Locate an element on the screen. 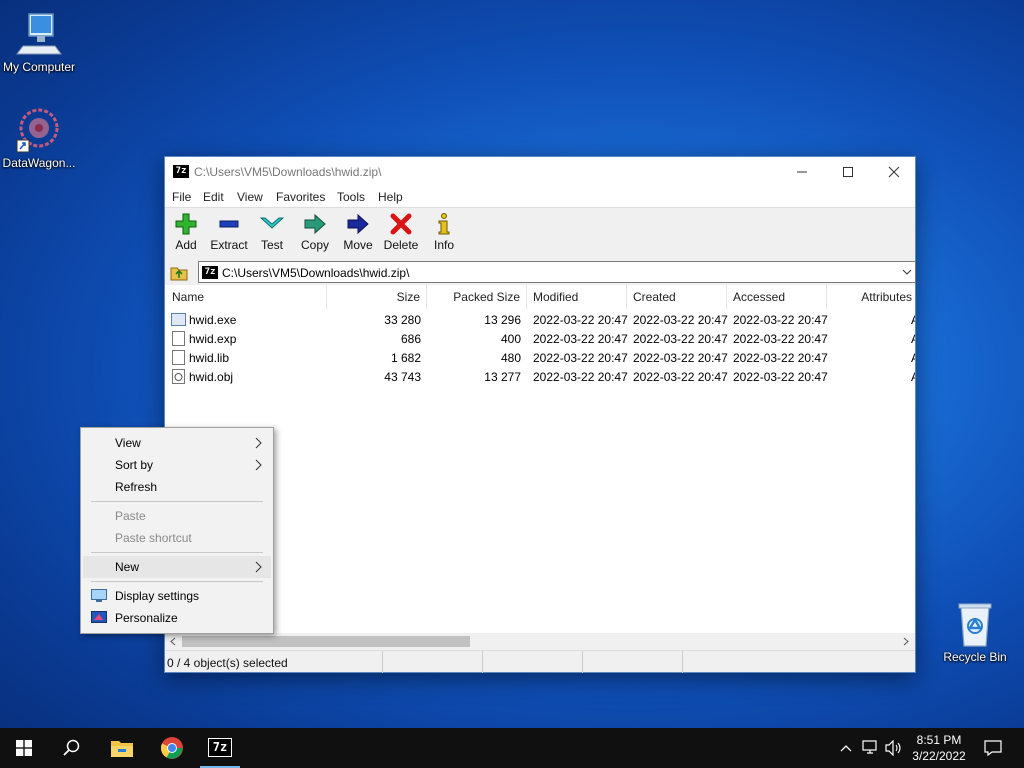 Image resolution: width=1024 pixels, height=768 pixels. taskbar: 7z 8:51 PM 3/22/2022 is located at coordinates (512, 748).